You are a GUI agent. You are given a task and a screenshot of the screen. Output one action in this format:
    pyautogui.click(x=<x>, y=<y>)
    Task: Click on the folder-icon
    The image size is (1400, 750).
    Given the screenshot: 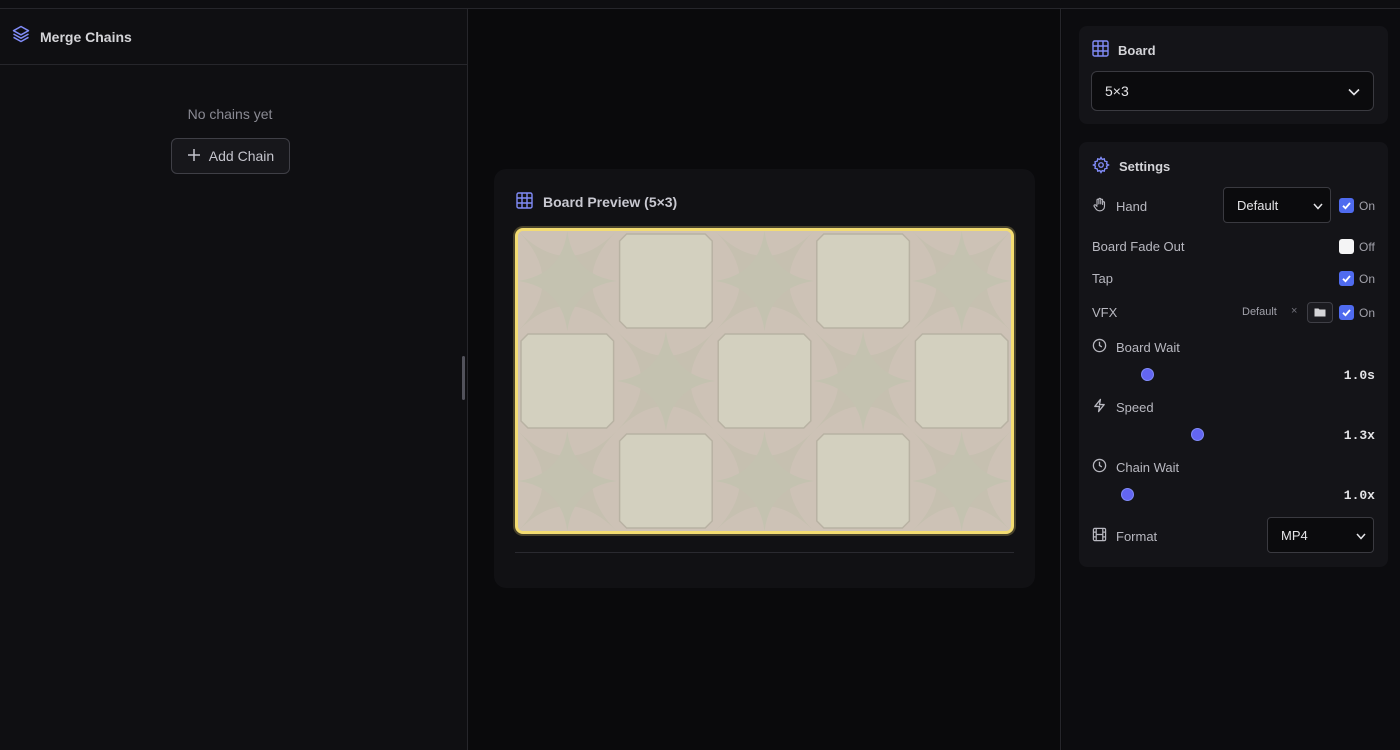 What is the action you would take?
    pyautogui.click(x=1320, y=313)
    